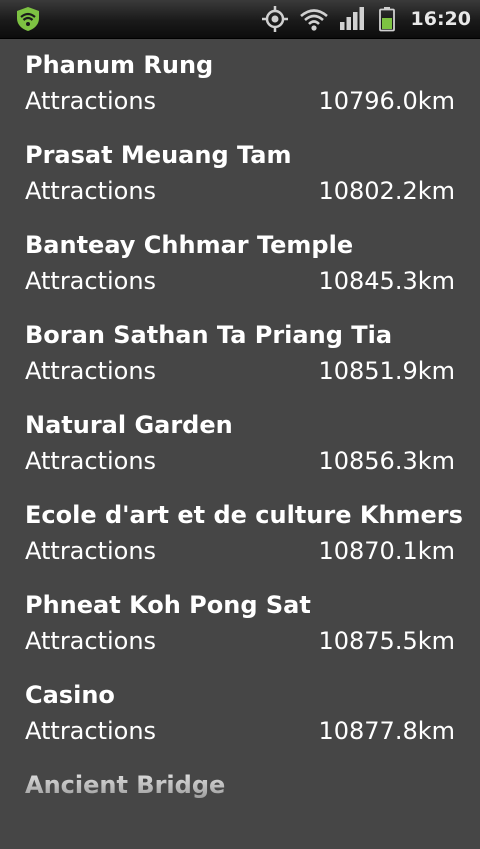 The image size is (480, 849). What do you see at coordinates (386, 461) in the screenshot?
I see `place-distance: 10856.3km` at bounding box center [386, 461].